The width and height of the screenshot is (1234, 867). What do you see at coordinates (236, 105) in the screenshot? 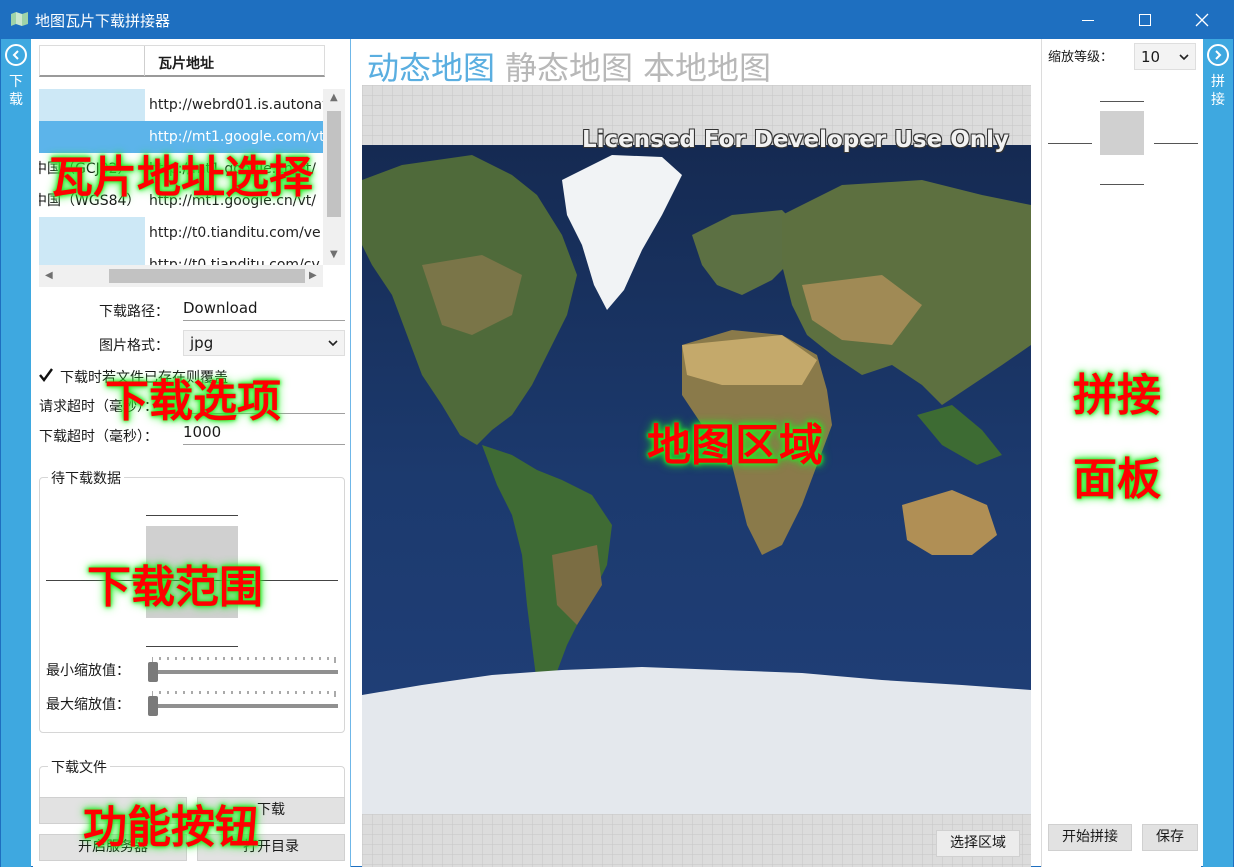
I see `tile-row-url: http://webrd01.is.autonavi.com/` at bounding box center [236, 105].